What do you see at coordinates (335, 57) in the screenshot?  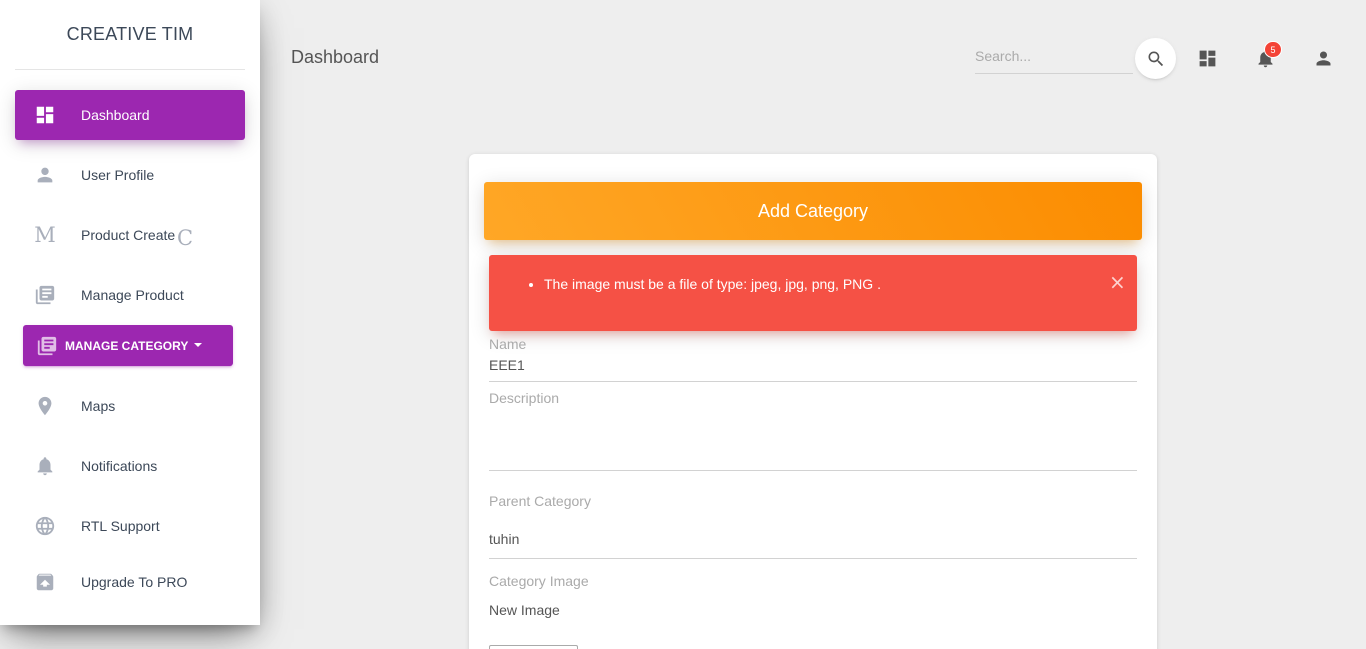 I see `page-title: Dashboard` at bounding box center [335, 57].